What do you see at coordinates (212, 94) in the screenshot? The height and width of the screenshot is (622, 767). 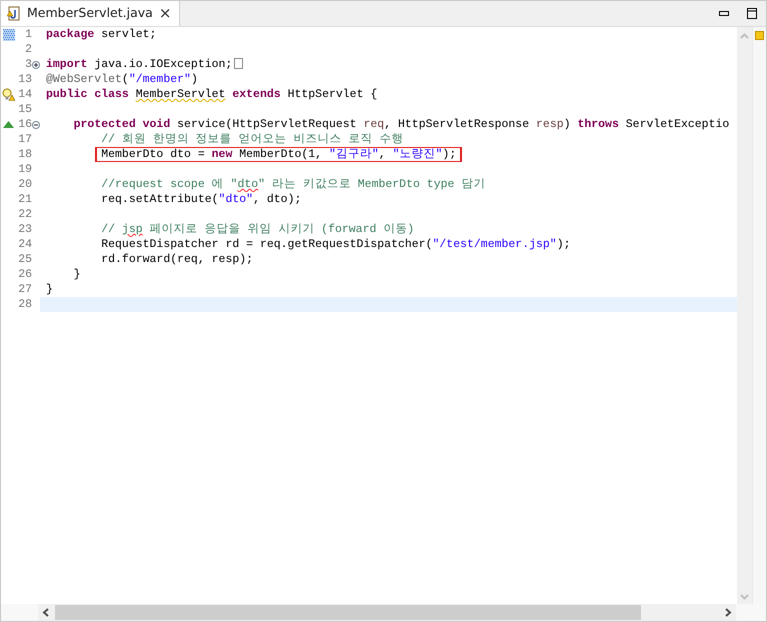 I see `code-line: public class MemberServlet extends HttpServlet {` at bounding box center [212, 94].